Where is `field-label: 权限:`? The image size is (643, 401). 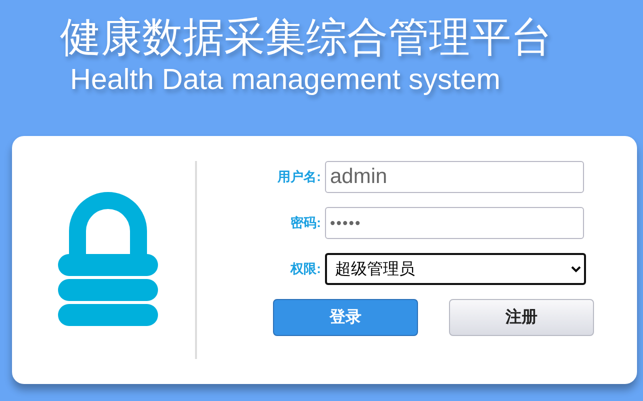
field-label: 权限: is located at coordinates (305, 269).